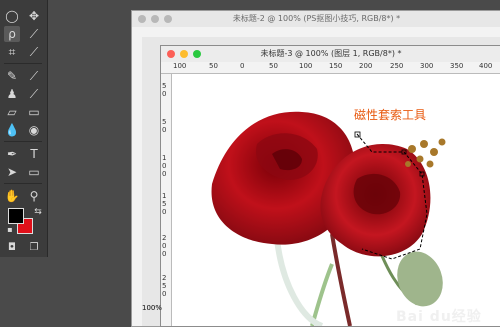 Image resolution: width=500 pixels, height=327 pixels. What do you see at coordinates (10, 230) in the screenshot?
I see `default-colors-icon: ▪` at bounding box center [10, 230].